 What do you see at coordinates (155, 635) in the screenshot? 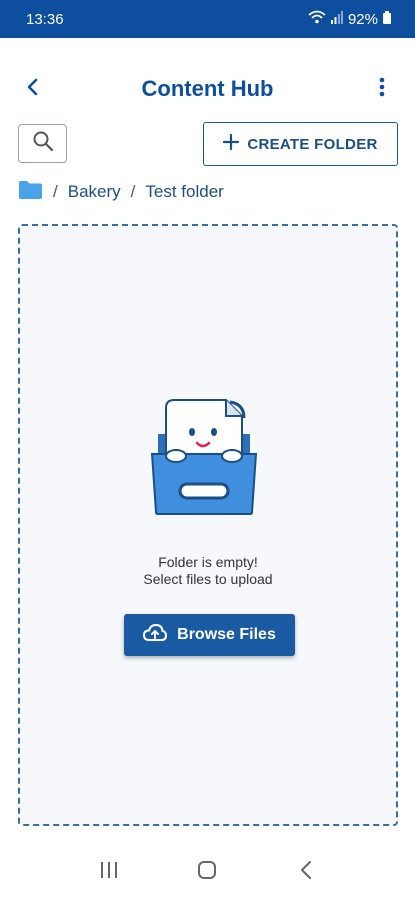
I see `cloud-upload-icon` at bounding box center [155, 635].